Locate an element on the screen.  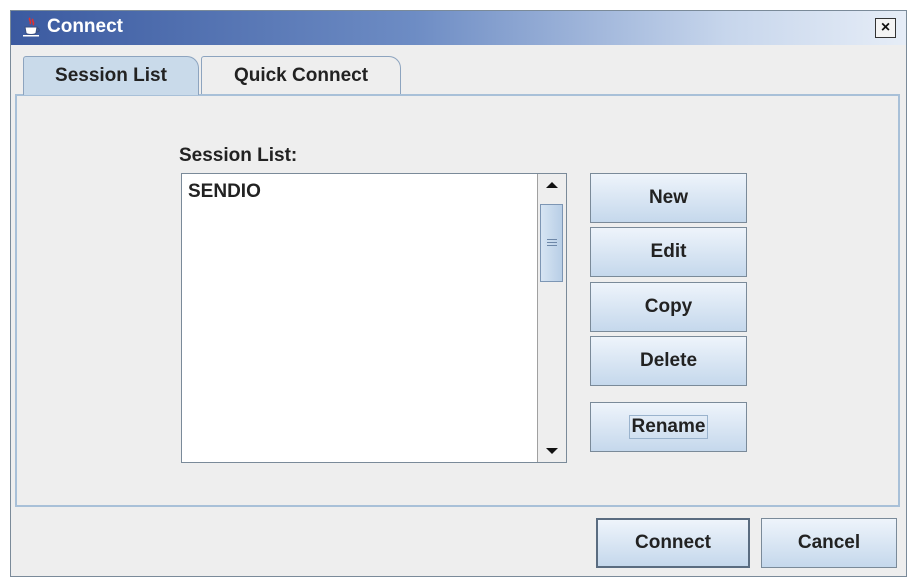
tab-label: Session List is located at coordinates (111, 75).